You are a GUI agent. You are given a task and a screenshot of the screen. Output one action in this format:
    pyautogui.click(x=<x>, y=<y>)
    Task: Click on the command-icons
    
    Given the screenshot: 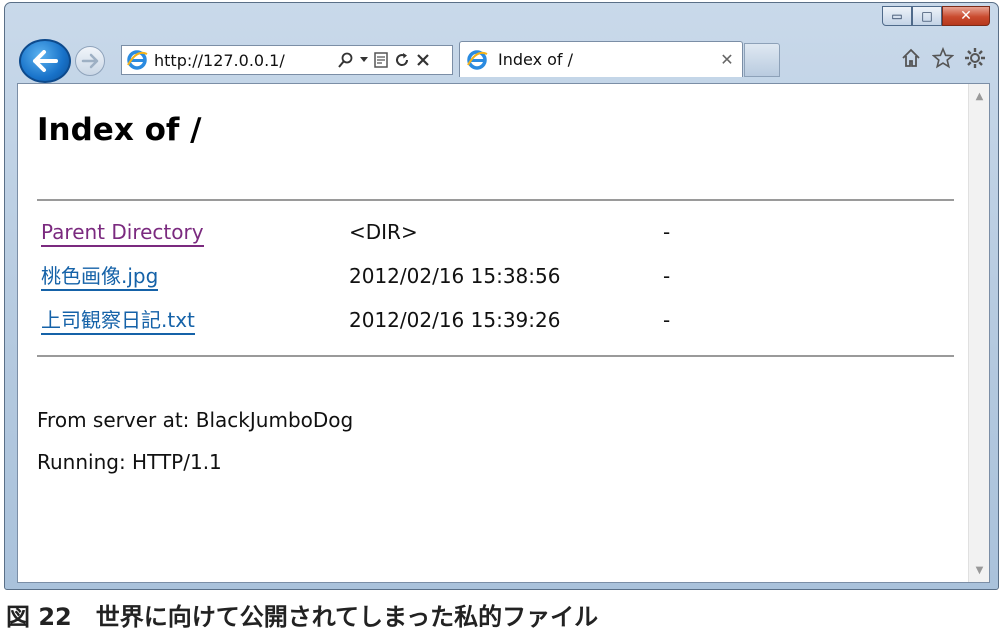 What is the action you would take?
    pyautogui.click(x=943, y=58)
    